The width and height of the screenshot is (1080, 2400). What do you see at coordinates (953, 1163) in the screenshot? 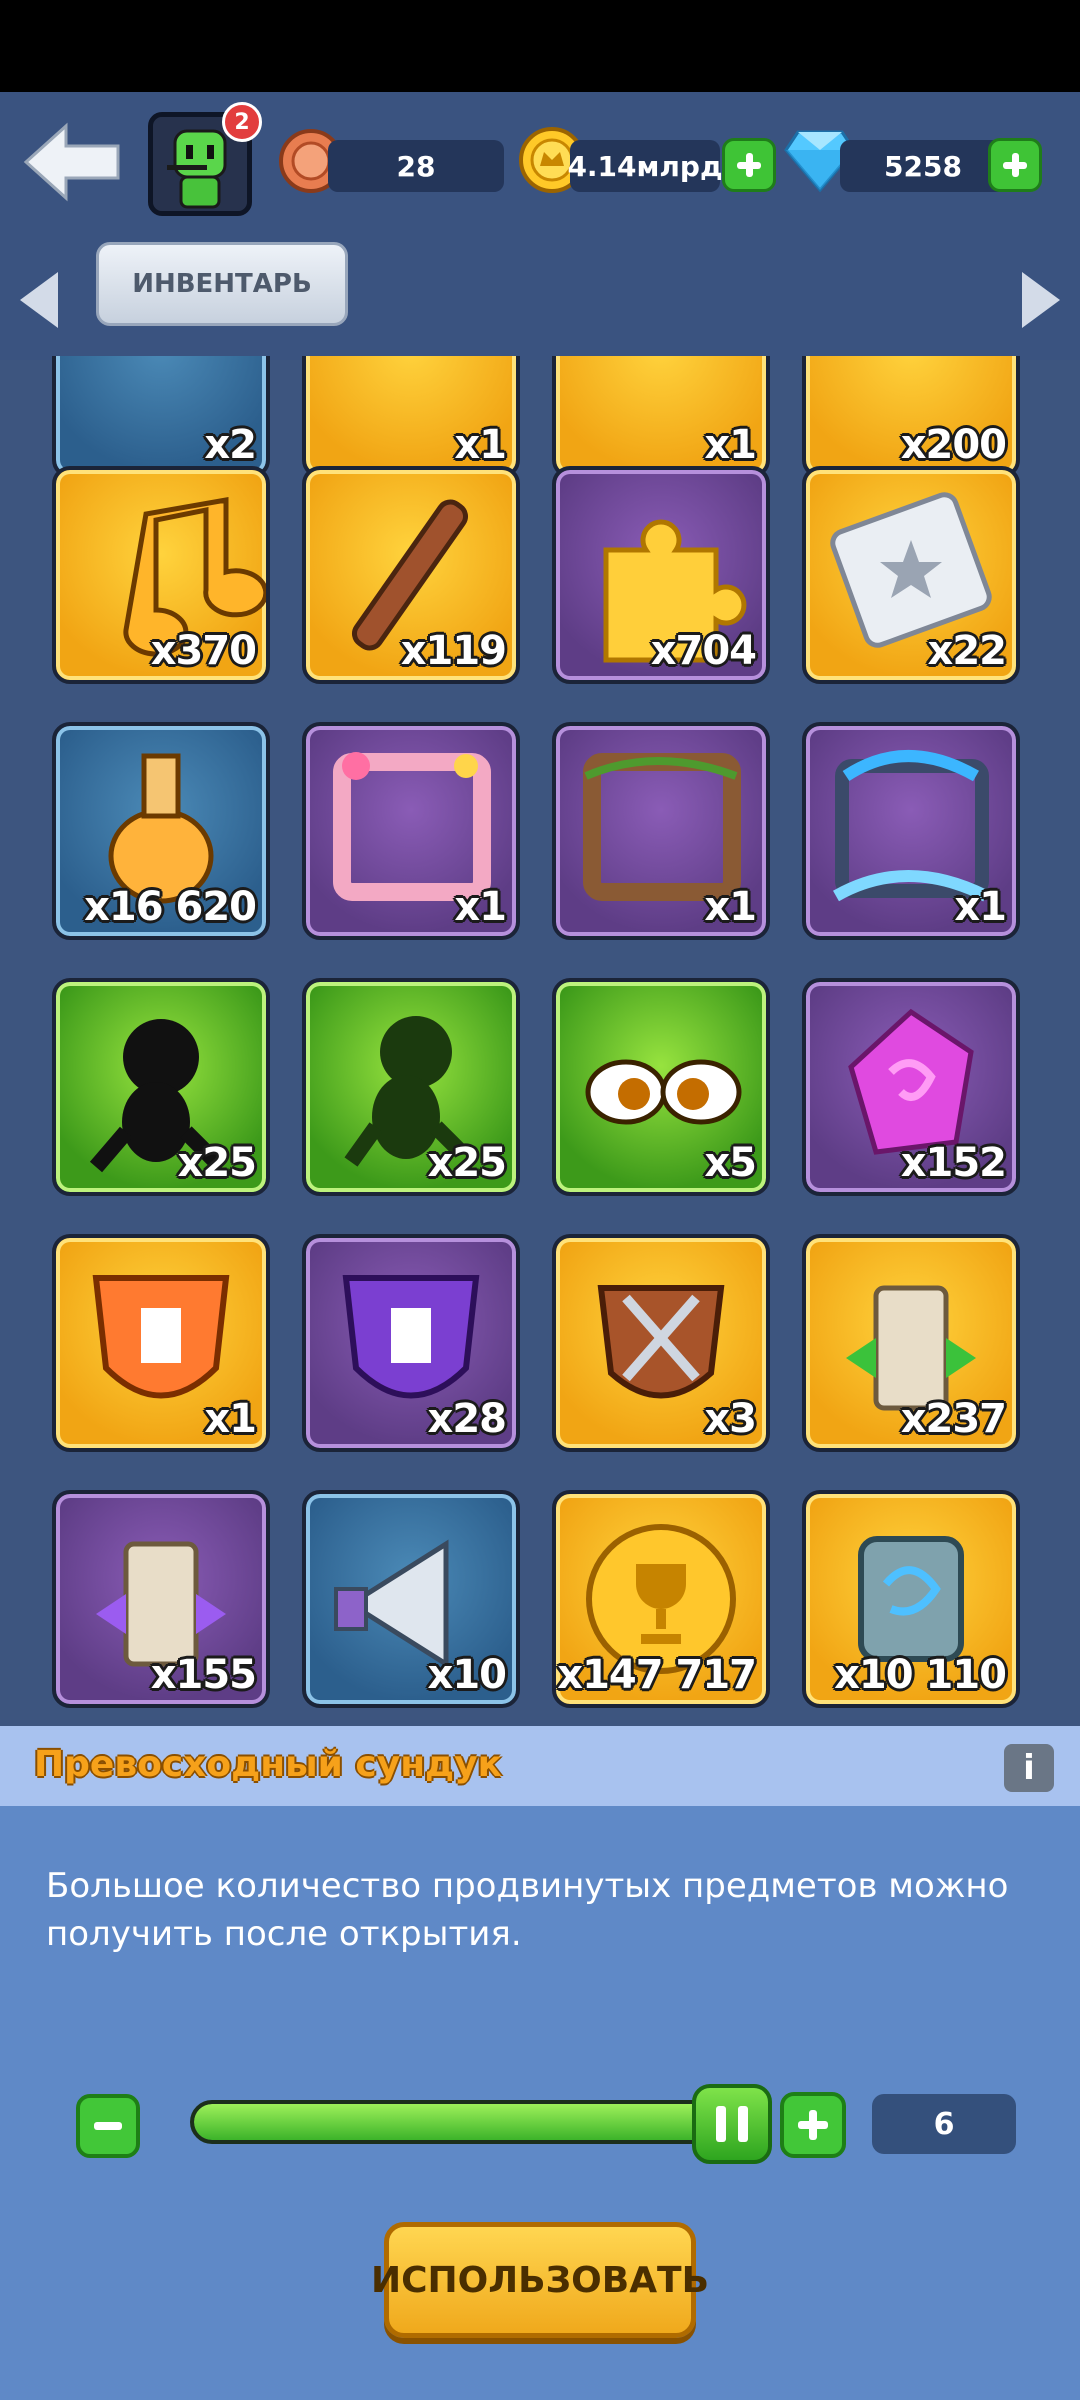
I see `item-quantity: x152` at bounding box center [953, 1163].